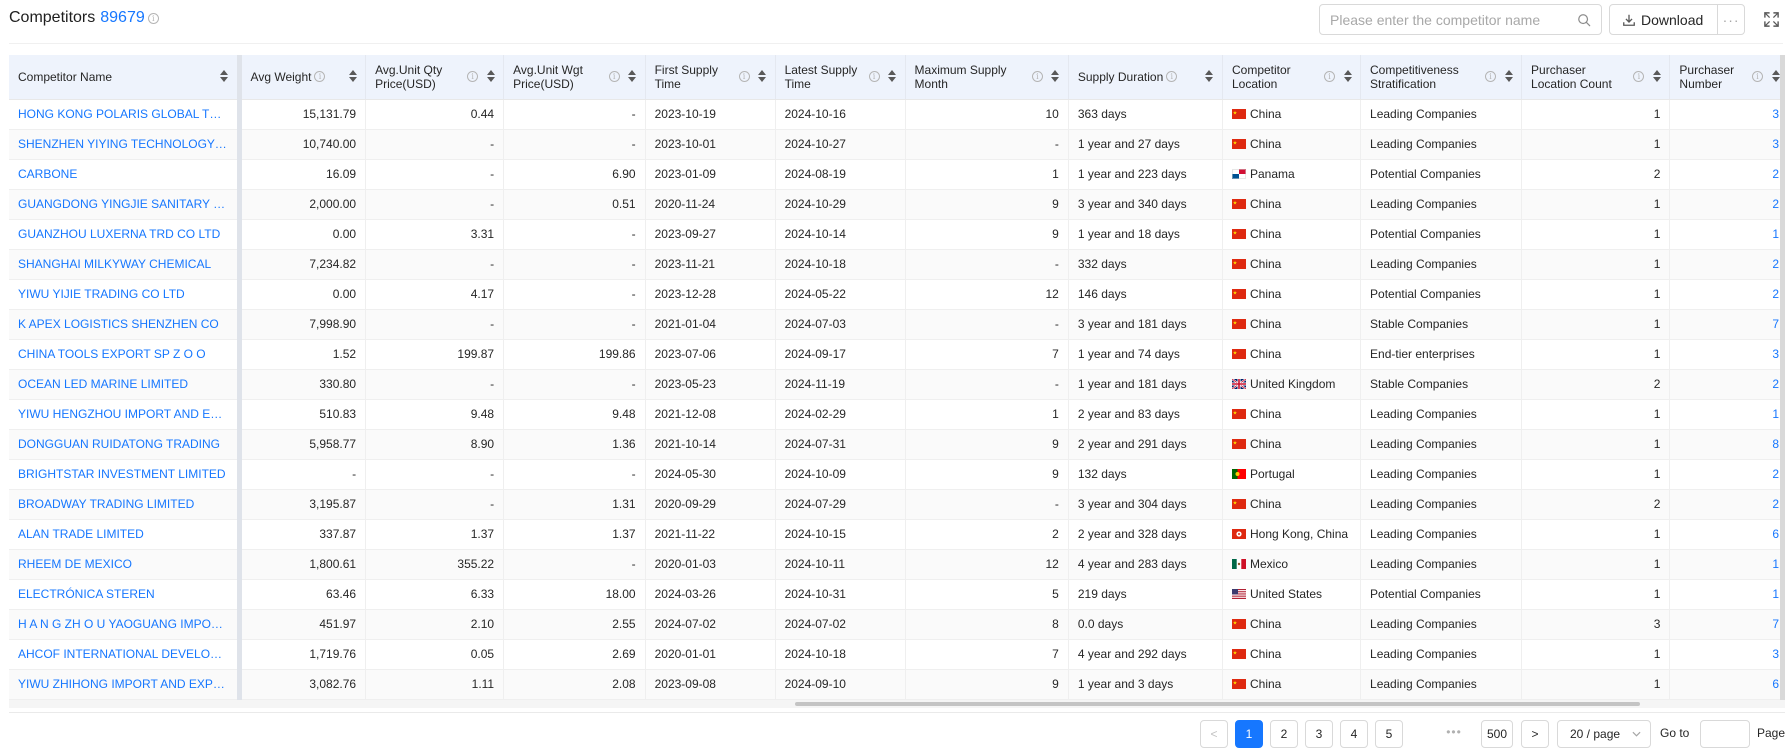 This screenshot has height=753, width=1792. Describe the element at coordinates (1354, 734) in the screenshot. I see `page-4-button: 4` at that location.